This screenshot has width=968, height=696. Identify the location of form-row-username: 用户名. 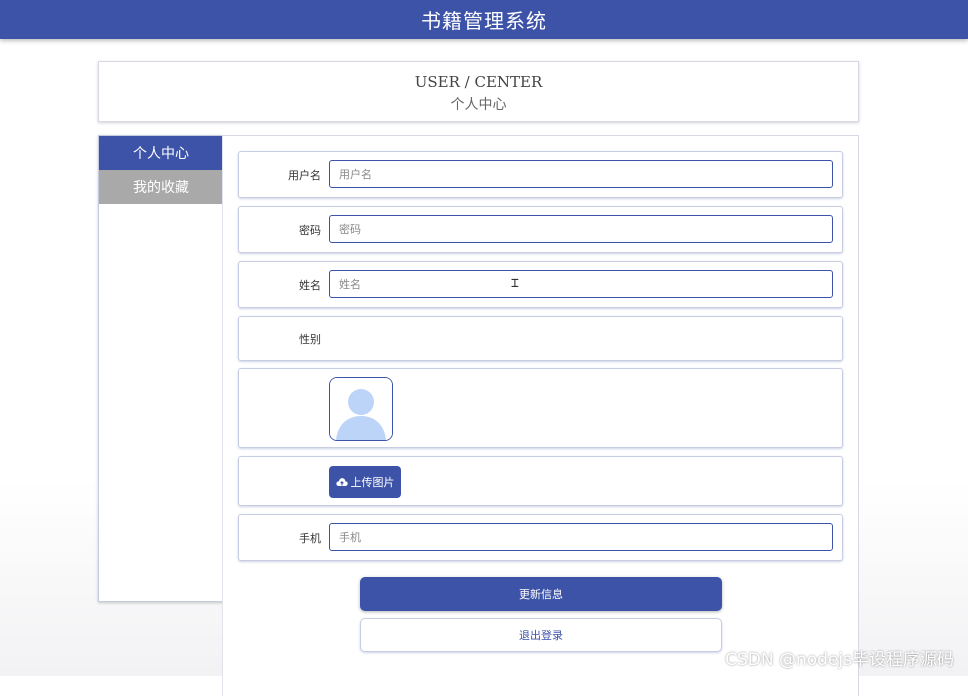
(540, 174).